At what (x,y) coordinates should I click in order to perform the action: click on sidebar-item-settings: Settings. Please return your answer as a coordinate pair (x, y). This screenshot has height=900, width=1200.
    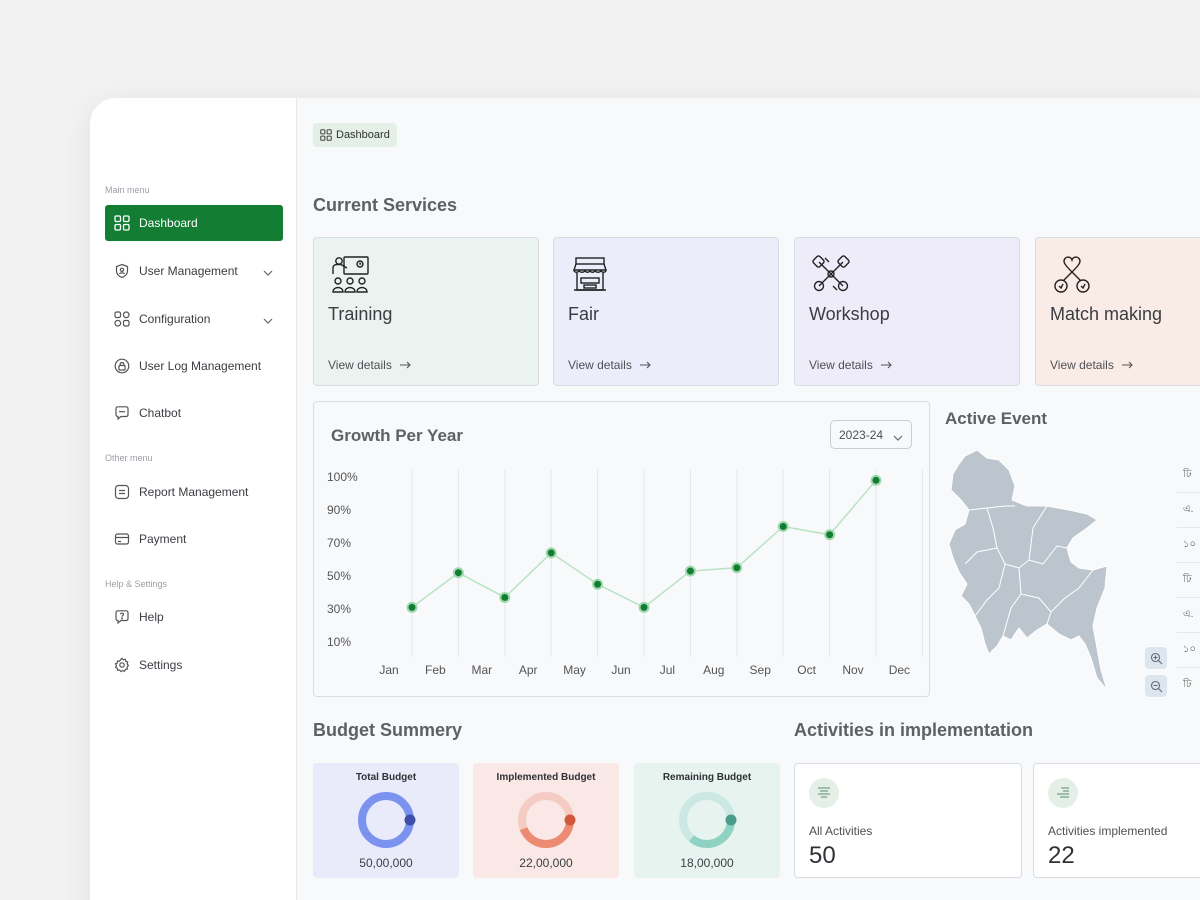
    Looking at the image, I should click on (194, 665).